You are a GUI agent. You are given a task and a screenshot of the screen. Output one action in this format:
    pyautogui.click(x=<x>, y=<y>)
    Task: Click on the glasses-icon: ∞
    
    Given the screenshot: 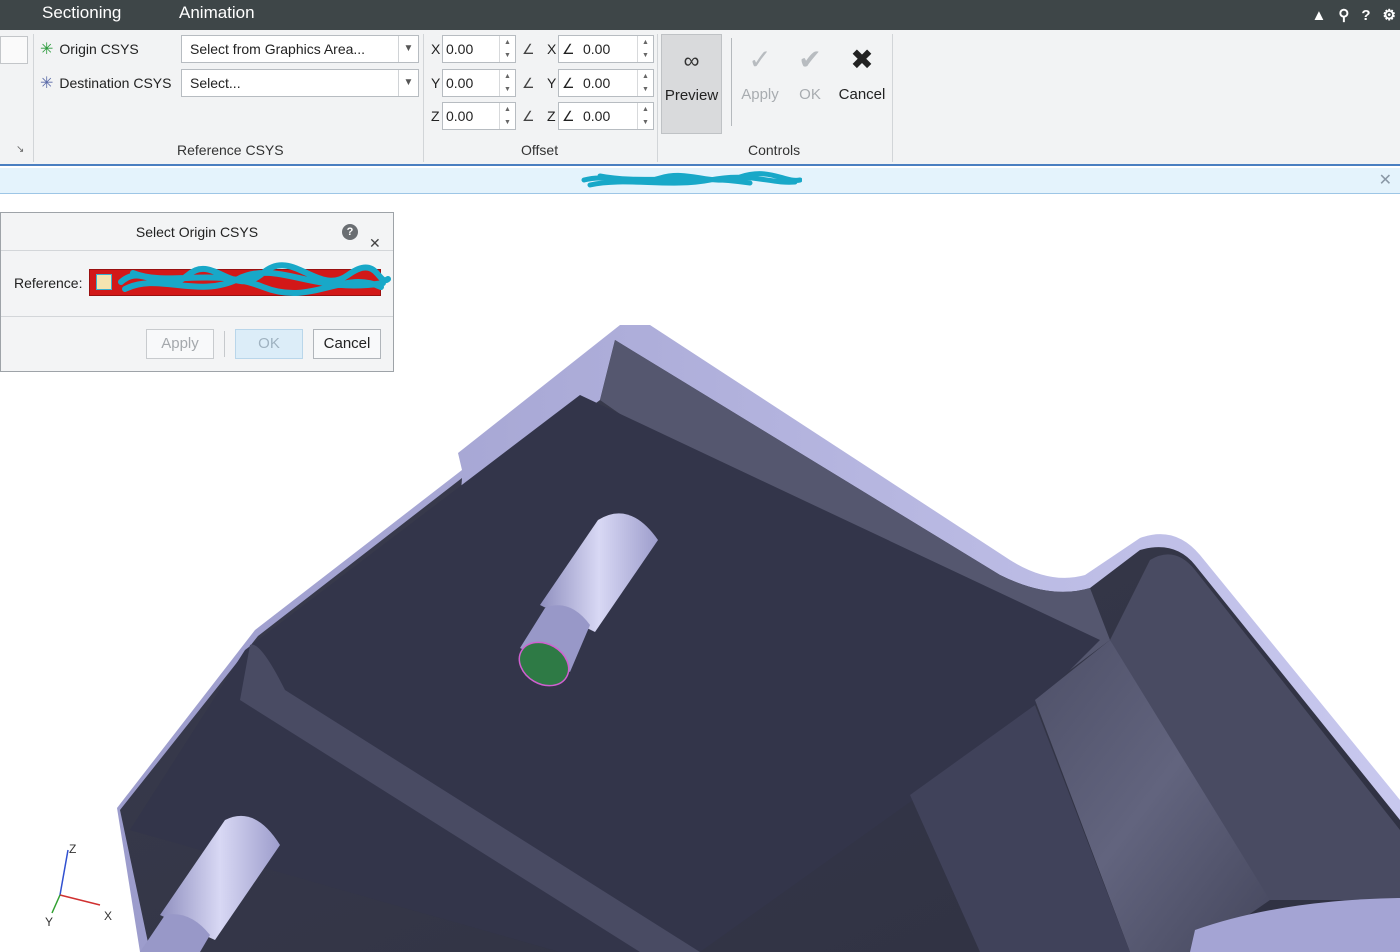 What is the action you would take?
    pyautogui.click(x=691, y=60)
    